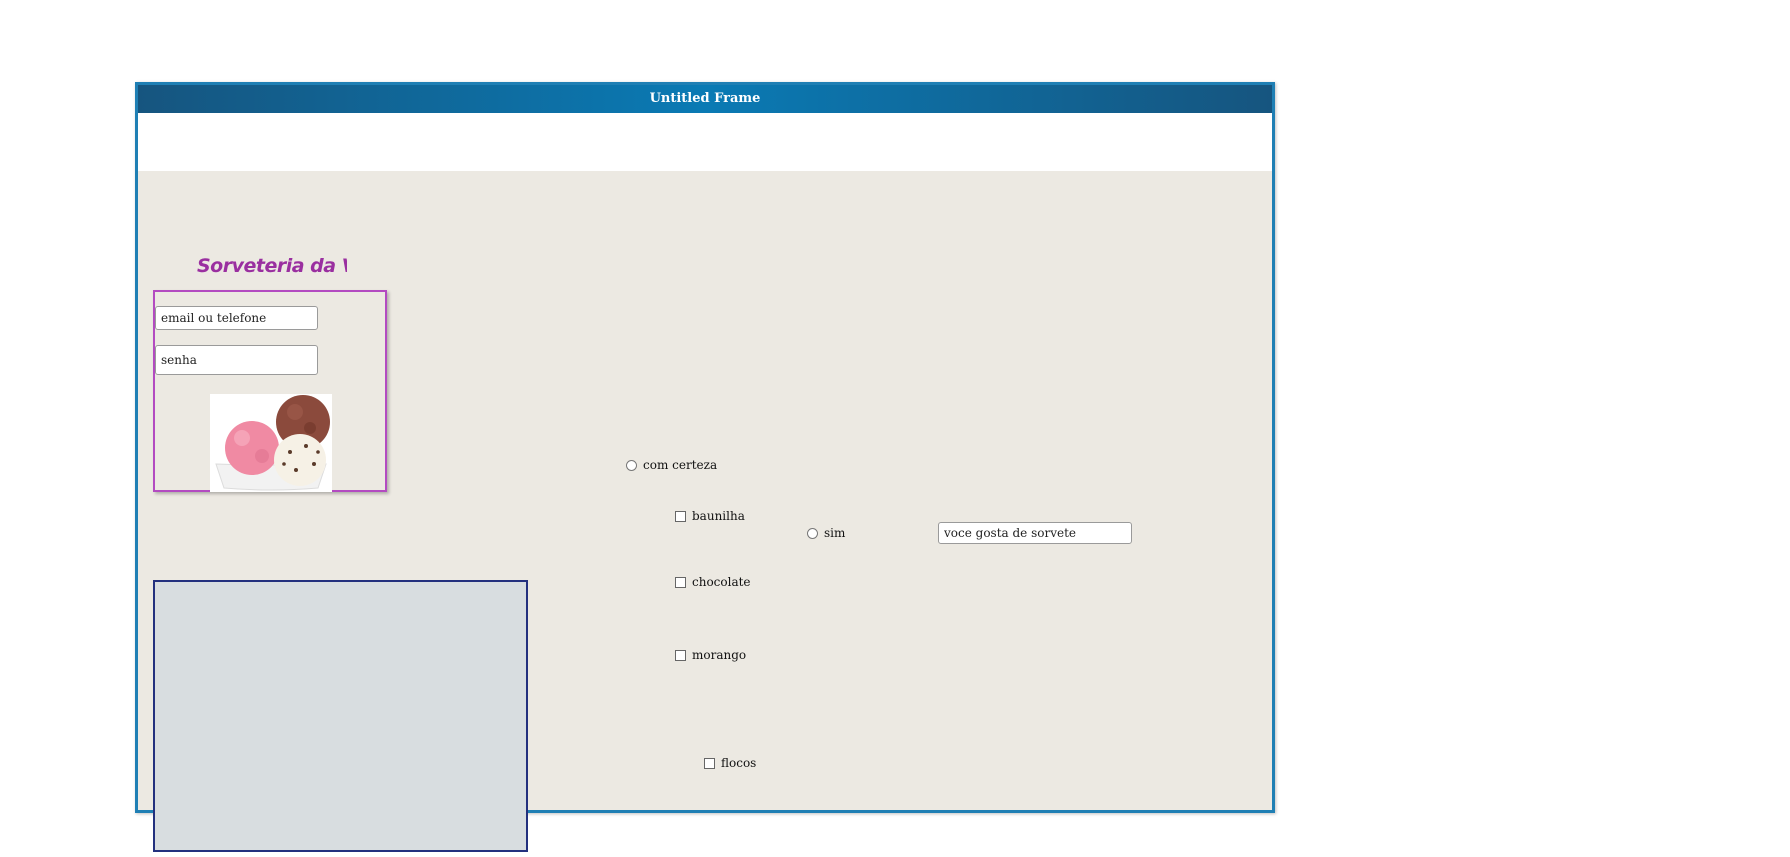 This screenshot has height=857, width=1790. What do you see at coordinates (340, 716) in the screenshot?
I see `display-panel` at bounding box center [340, 716].